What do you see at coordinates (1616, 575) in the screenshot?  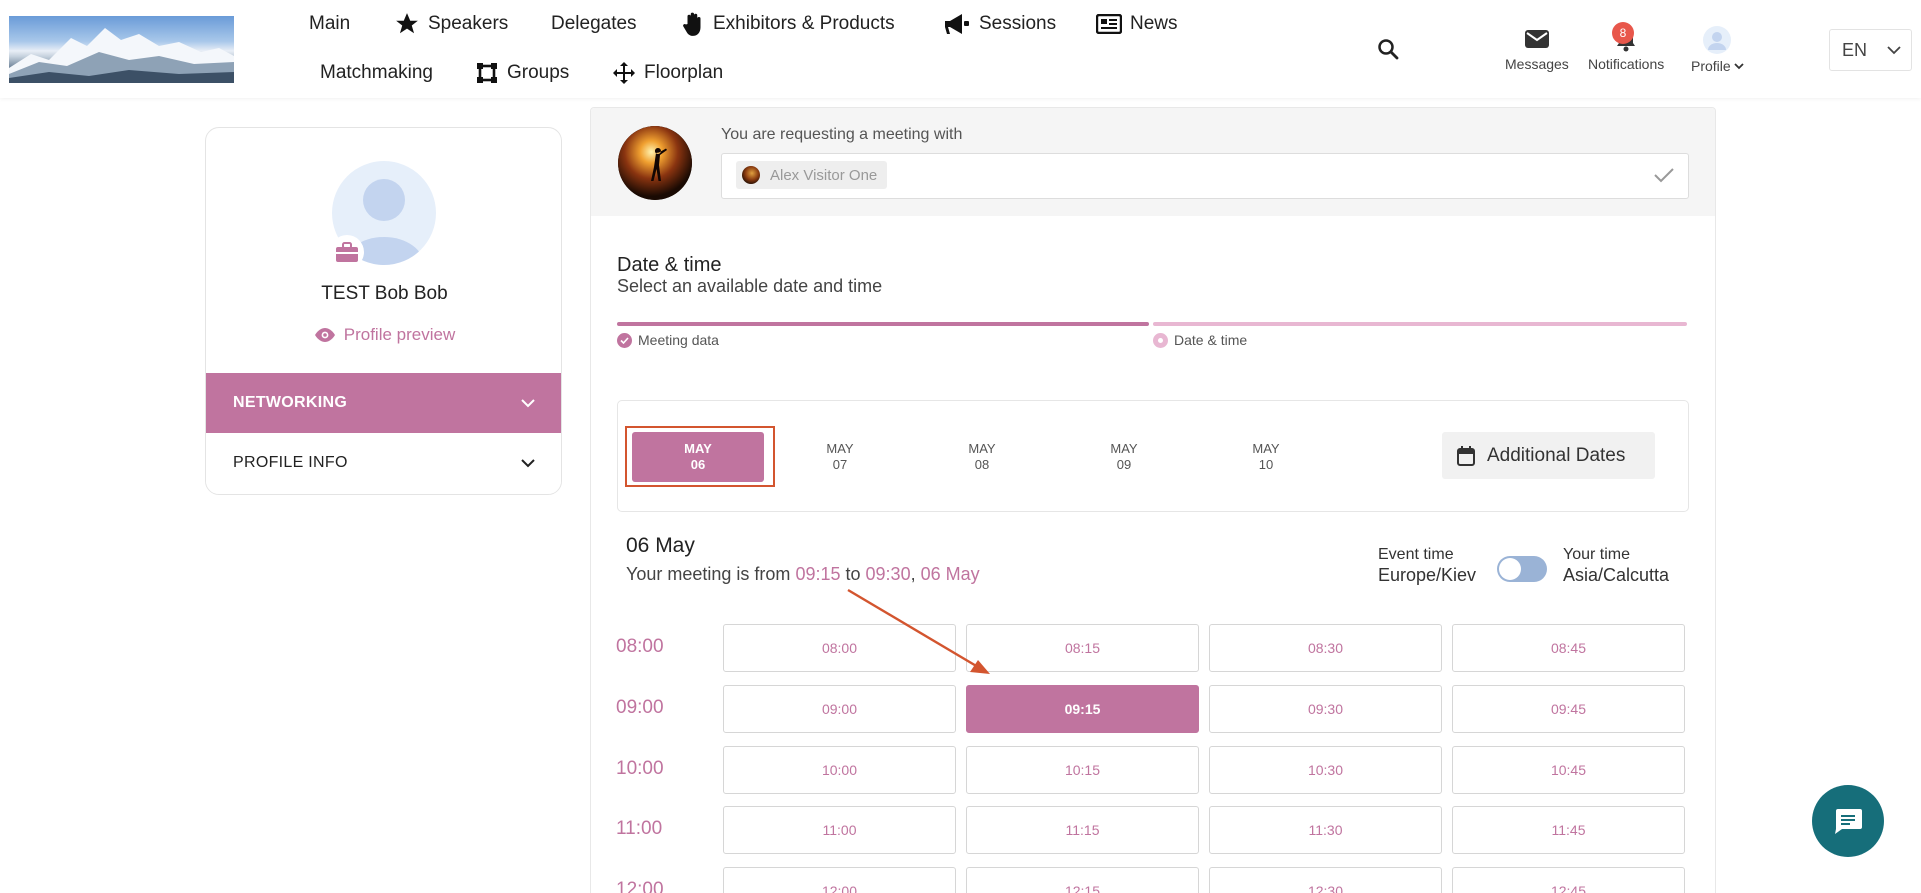 I see `your-tz-value: Asia/Calcutta` at bounding box center [1616, 575].